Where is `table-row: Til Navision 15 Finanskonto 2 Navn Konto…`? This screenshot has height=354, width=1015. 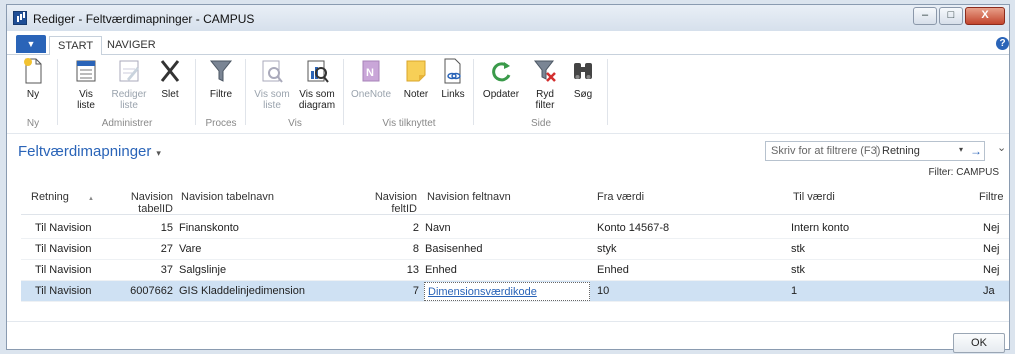 table-row: Til Navision 15 Finanskonto 2 Navn Konto… is located at coordinates (515, 228).